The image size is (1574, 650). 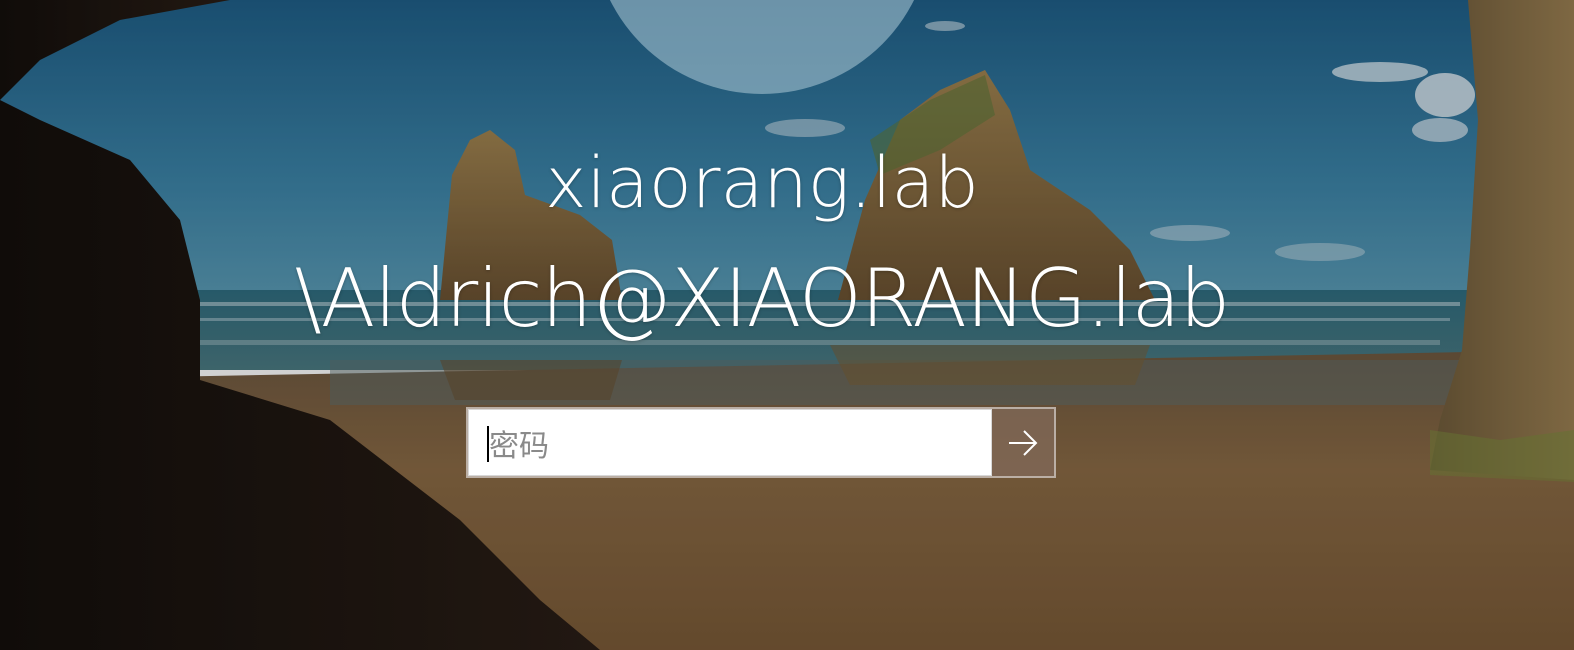 I want to click on text-caret, so click(x=488, y=444).